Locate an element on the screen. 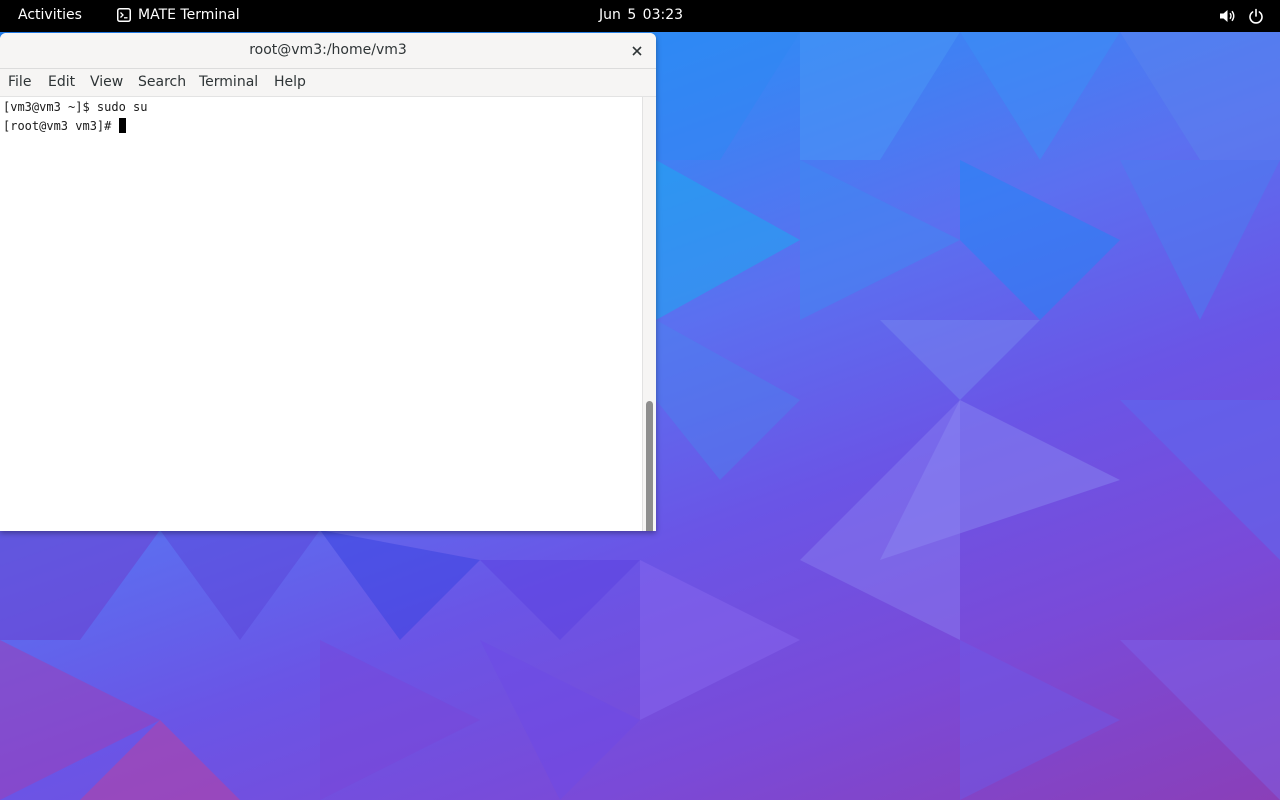  system-tray is located at coordinates (1241, 18).